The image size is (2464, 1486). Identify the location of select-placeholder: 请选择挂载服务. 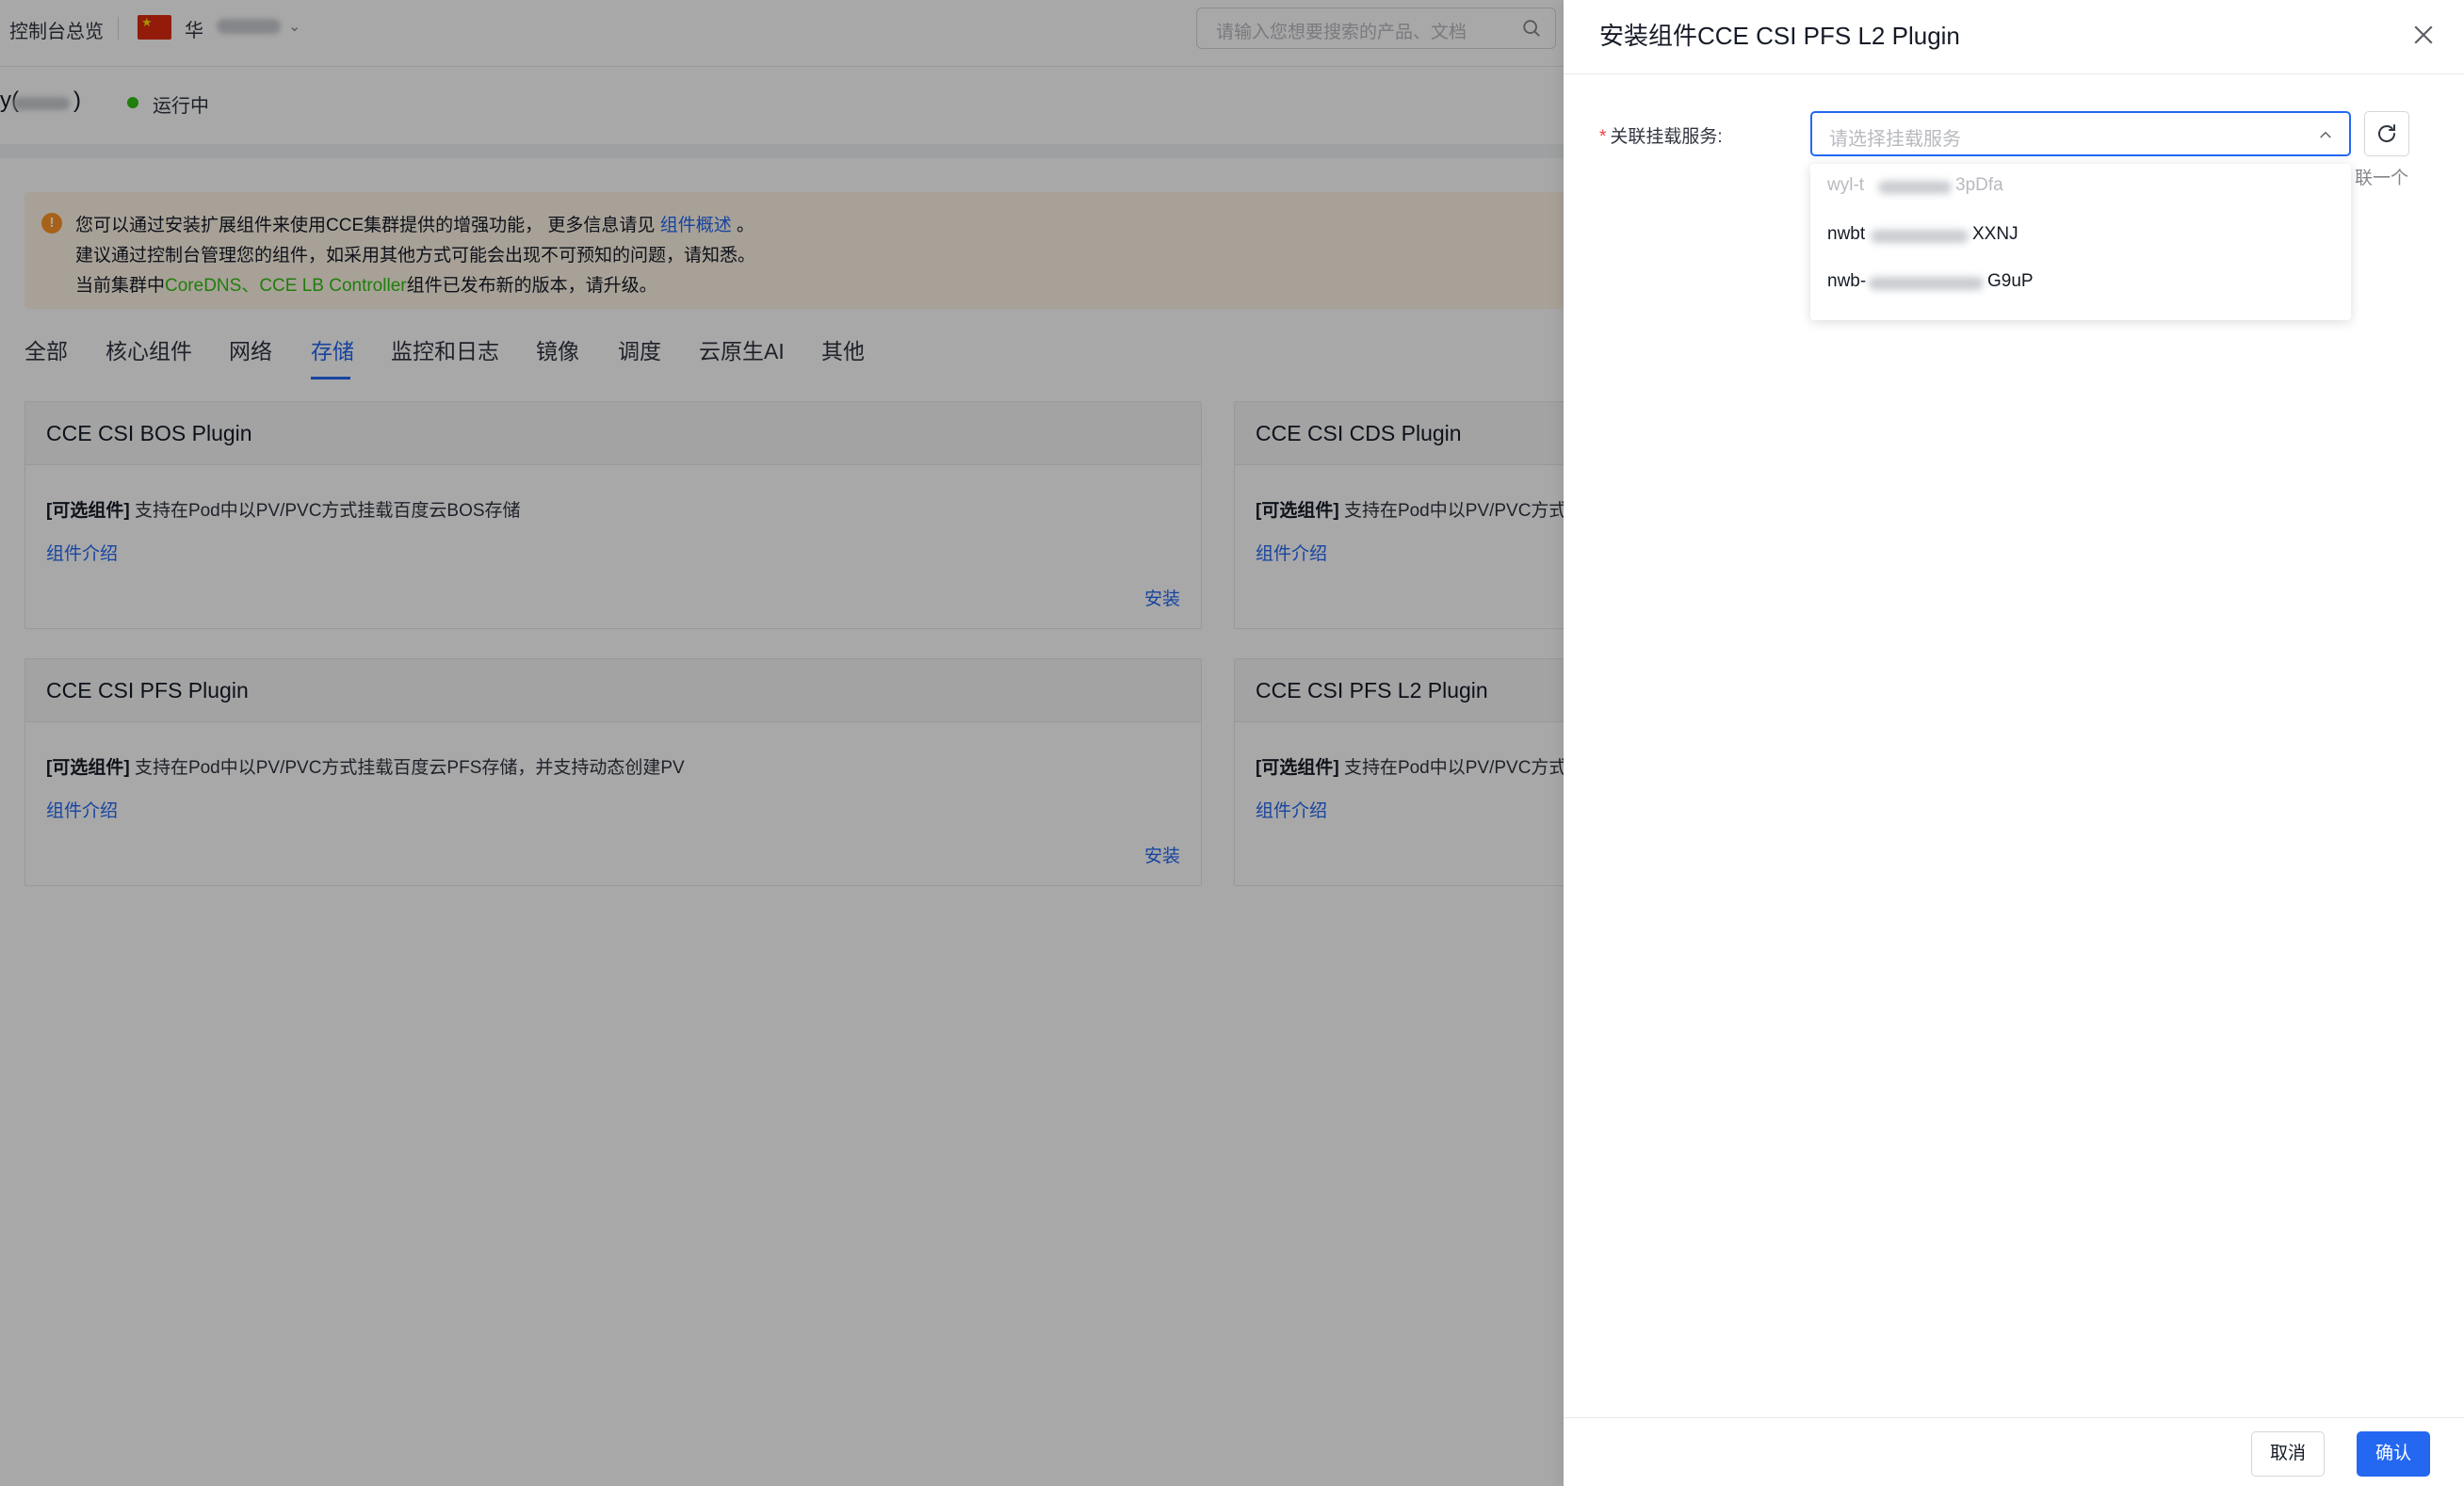
(1895, 139).